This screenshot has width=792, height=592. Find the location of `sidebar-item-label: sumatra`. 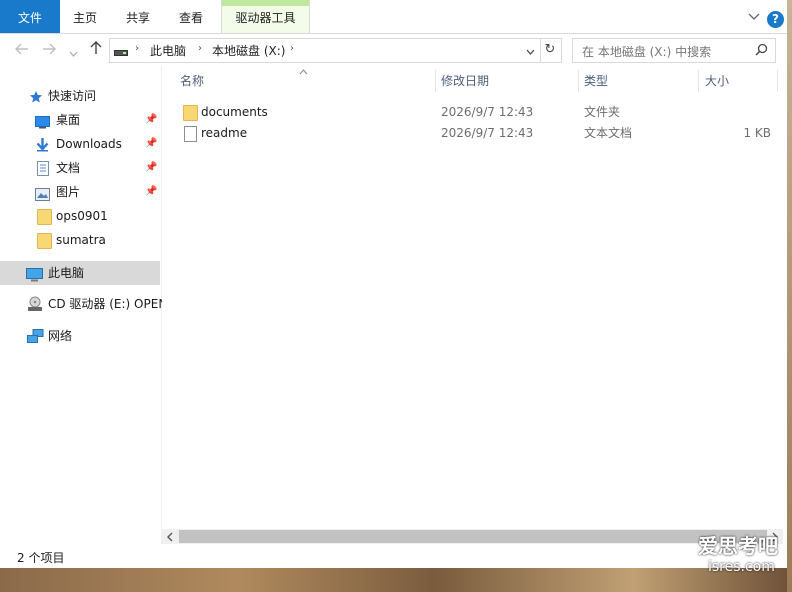

sidebar-item-label: sumatra is located at coordinates (81, 240).